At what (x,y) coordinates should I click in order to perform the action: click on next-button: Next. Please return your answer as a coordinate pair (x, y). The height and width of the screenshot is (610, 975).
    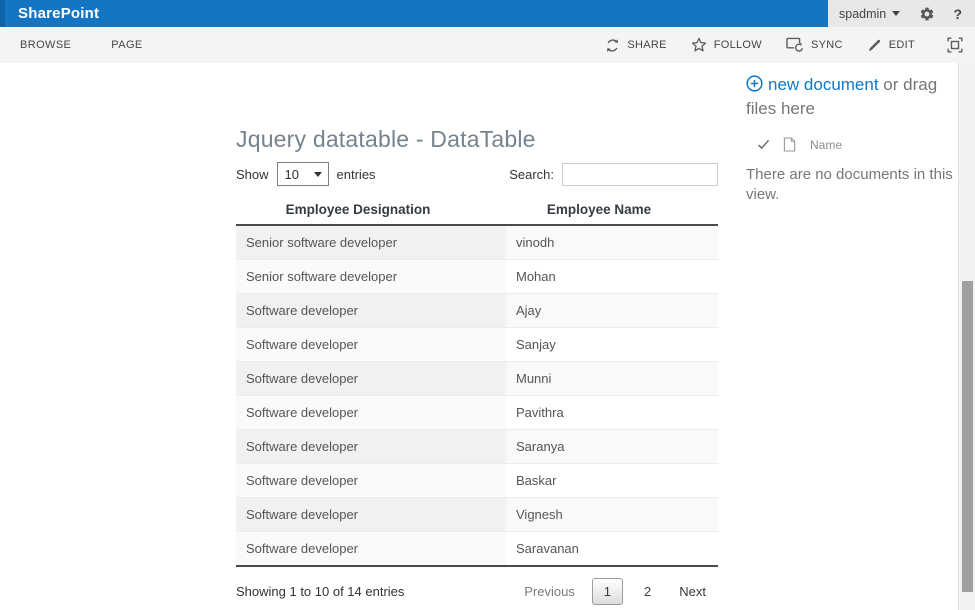
    Looking at the image, I should click on (692, 591).